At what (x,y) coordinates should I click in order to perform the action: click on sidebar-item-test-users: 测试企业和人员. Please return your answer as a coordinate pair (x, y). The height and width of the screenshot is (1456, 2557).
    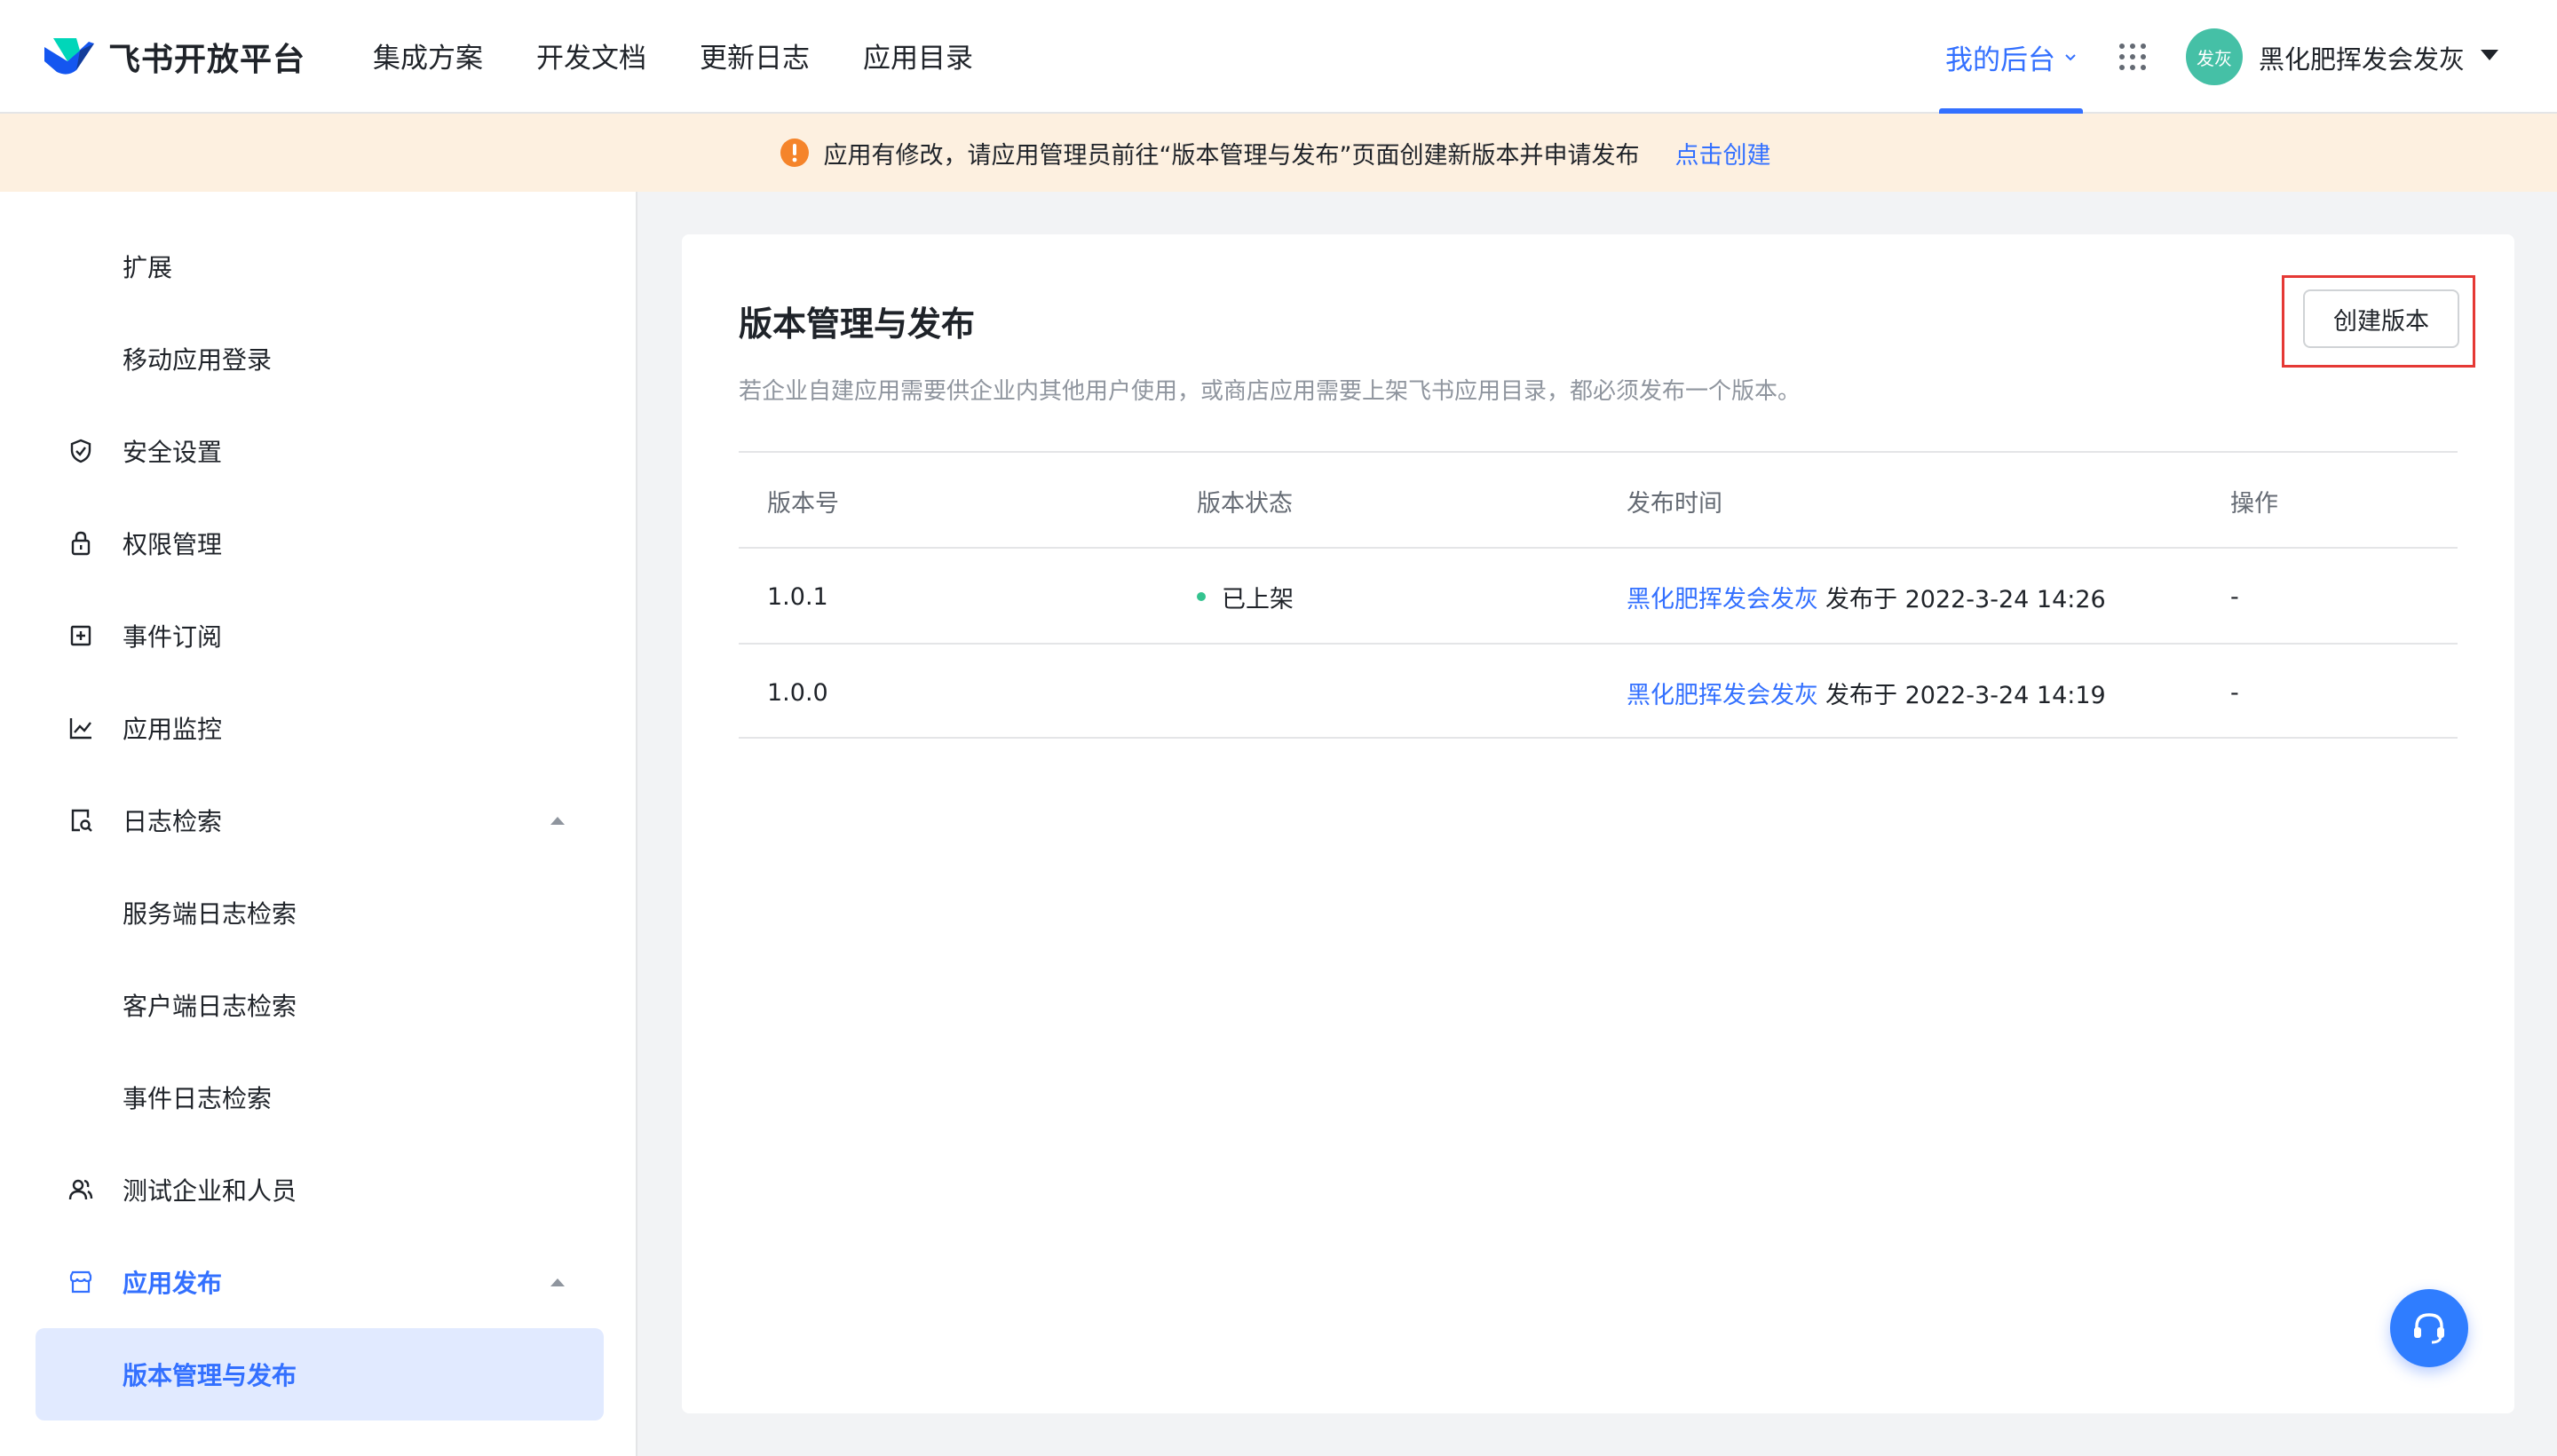
    Looking at the image, I should click on (318, 1189).